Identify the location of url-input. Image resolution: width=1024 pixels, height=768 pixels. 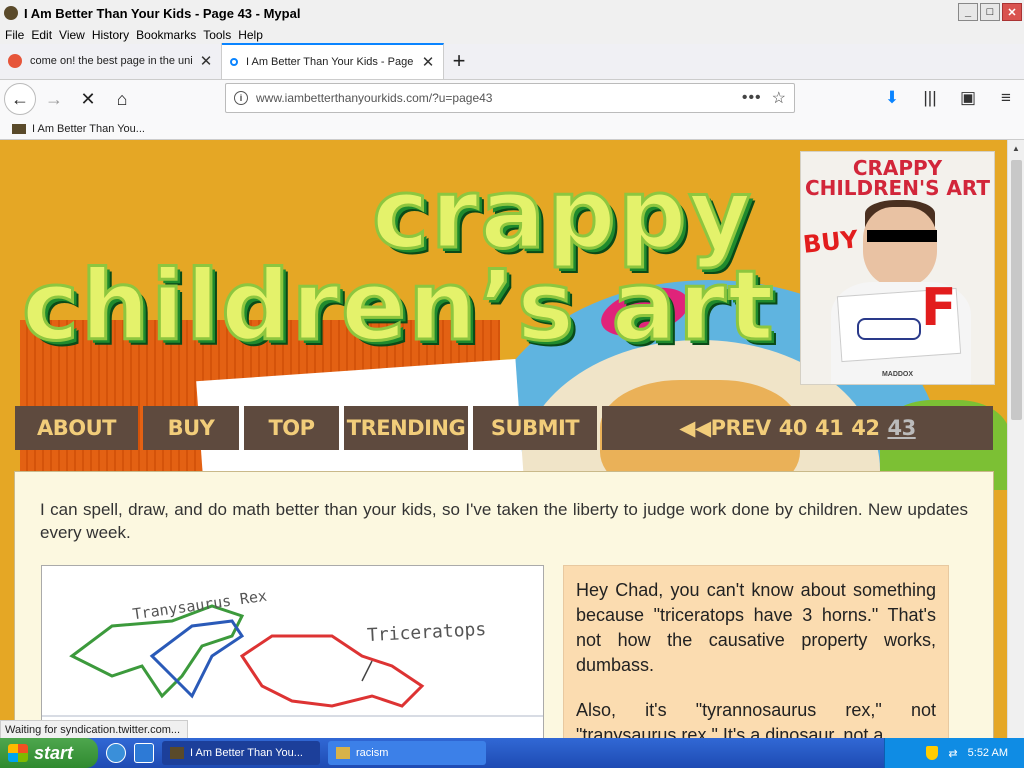
(494, 98).